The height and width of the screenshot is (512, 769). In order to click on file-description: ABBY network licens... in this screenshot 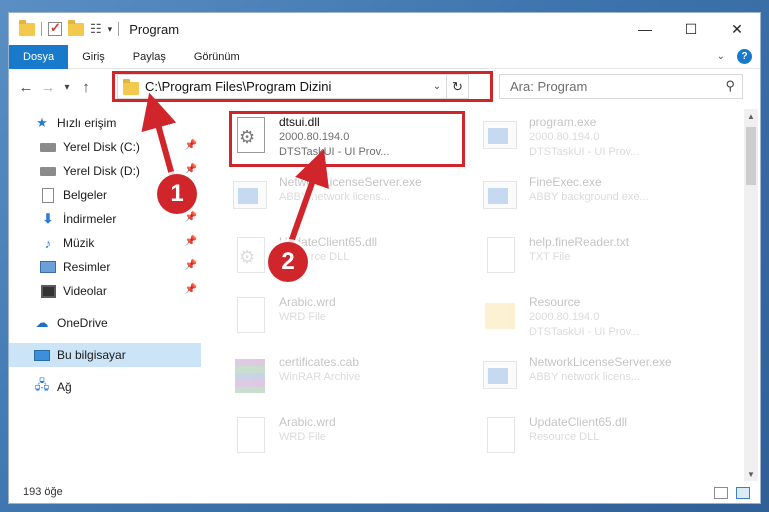, I will do `click(335, 197)`.